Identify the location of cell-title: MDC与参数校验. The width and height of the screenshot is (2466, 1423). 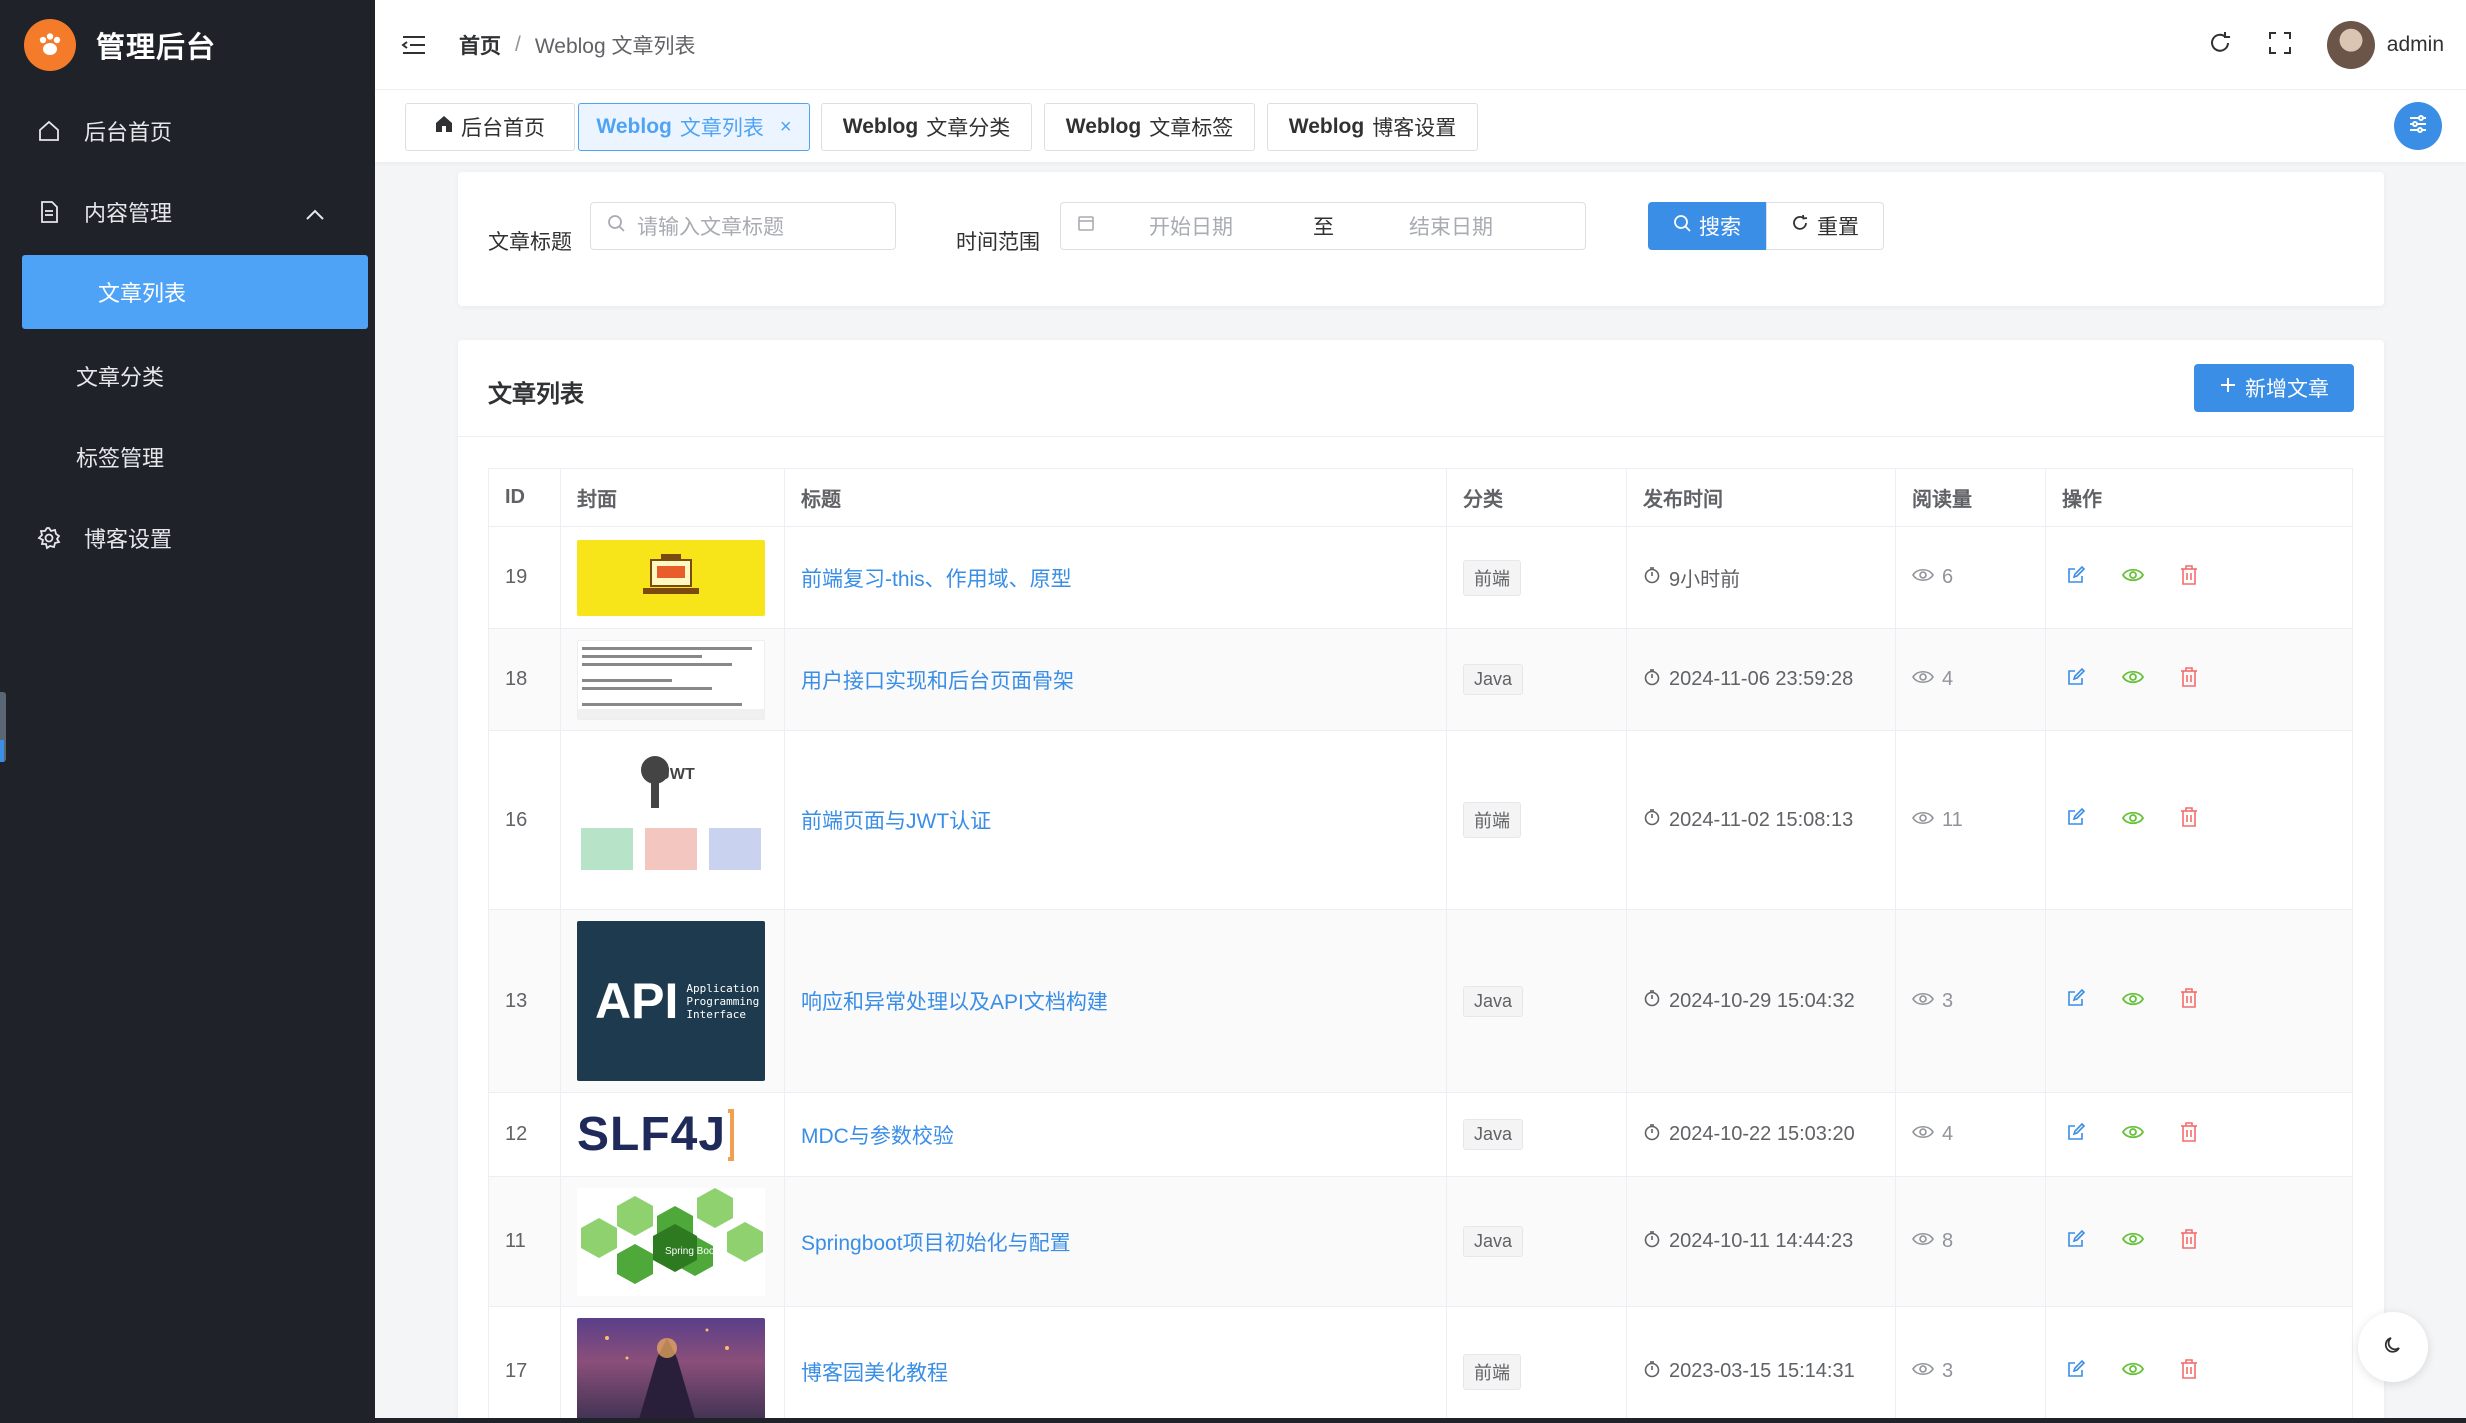
(1115, 1134).